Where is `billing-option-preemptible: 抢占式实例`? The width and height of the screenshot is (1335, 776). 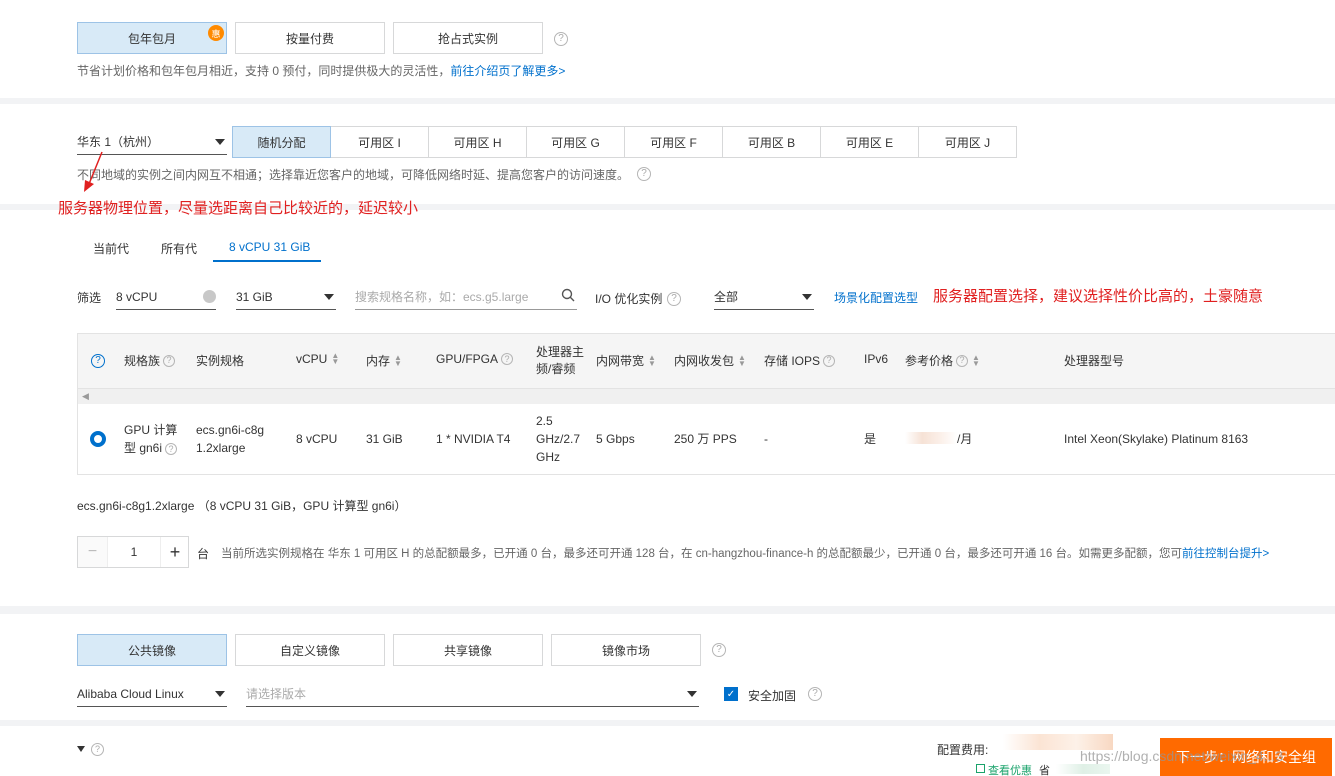 billing-option-preemptible: 抢占式实例 is located at coordinates (468, 38).